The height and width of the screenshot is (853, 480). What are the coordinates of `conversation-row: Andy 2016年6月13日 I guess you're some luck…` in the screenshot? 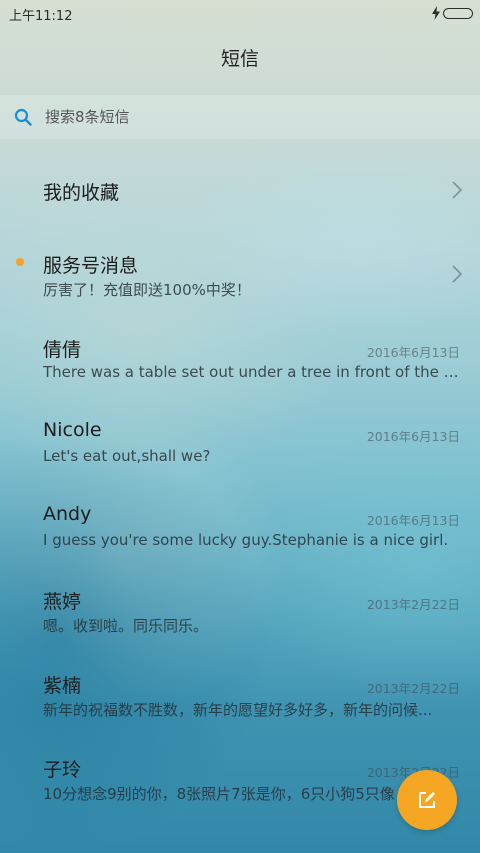 It's located at (240, 526).